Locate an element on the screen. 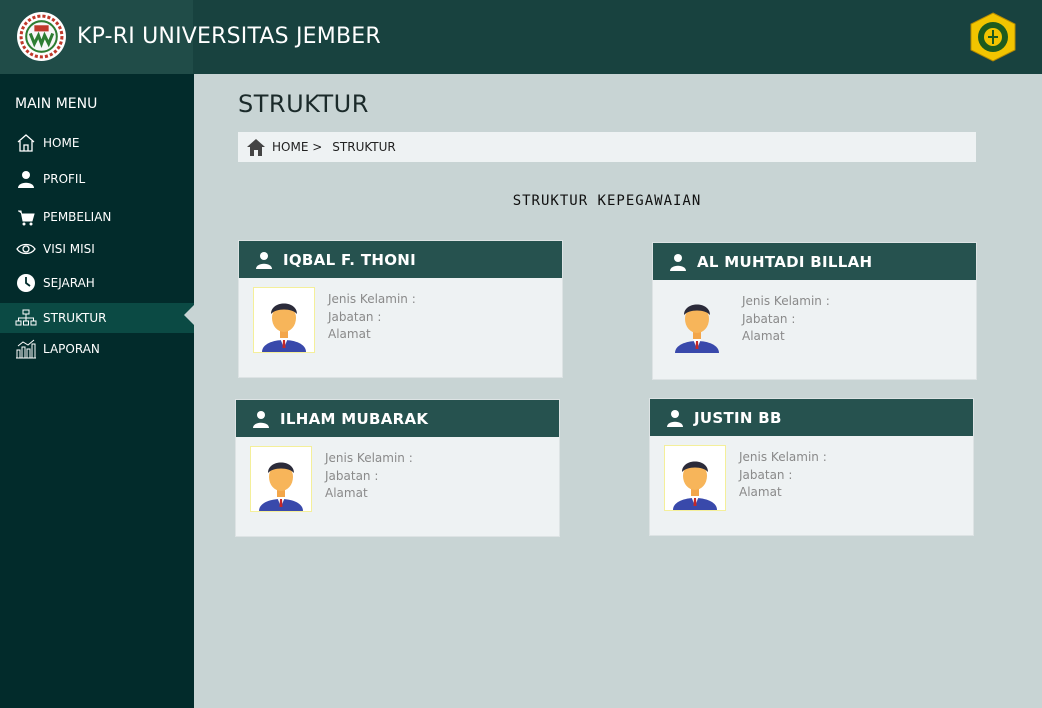  top-header: KP-RI UNIVERSITAS JEMBER is located at coordinates (521, 37).